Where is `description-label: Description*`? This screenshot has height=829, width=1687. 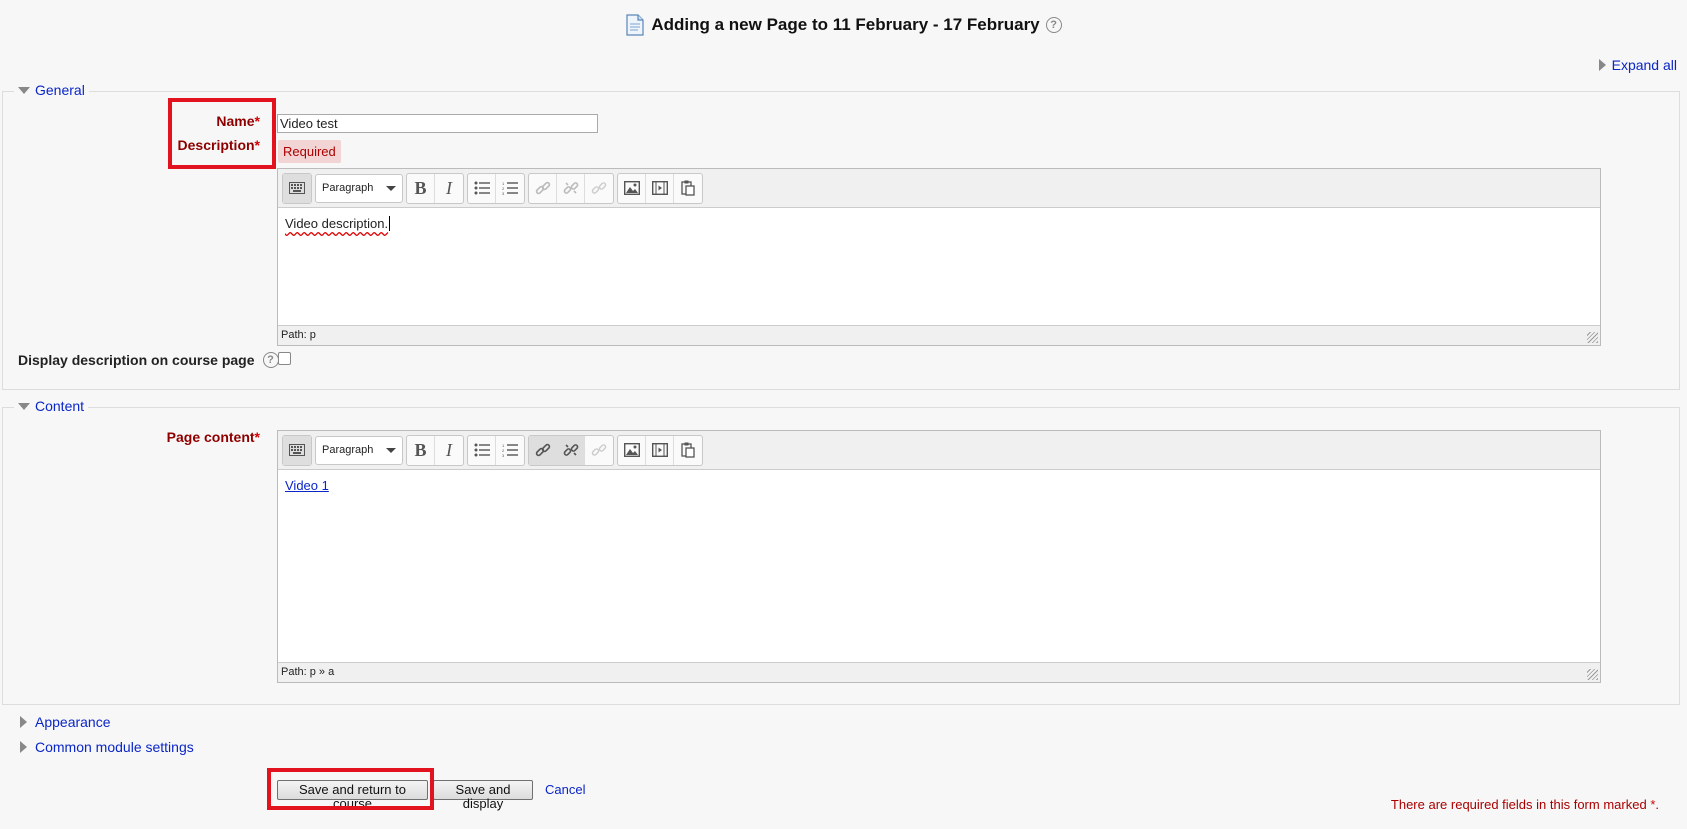
description-label: Description* is located at coordinates (210, 145).